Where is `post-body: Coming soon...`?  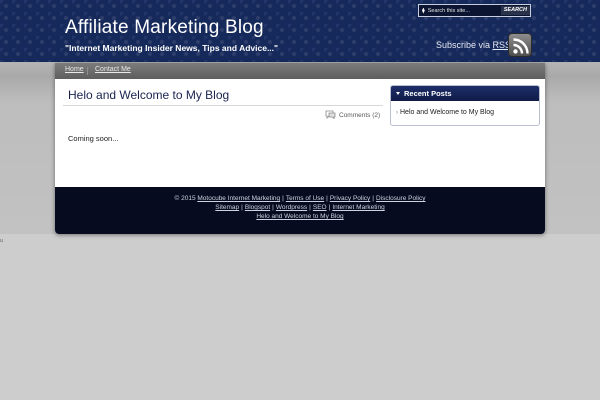 post-body: Coming soon... is located at coordinates (93, 138).